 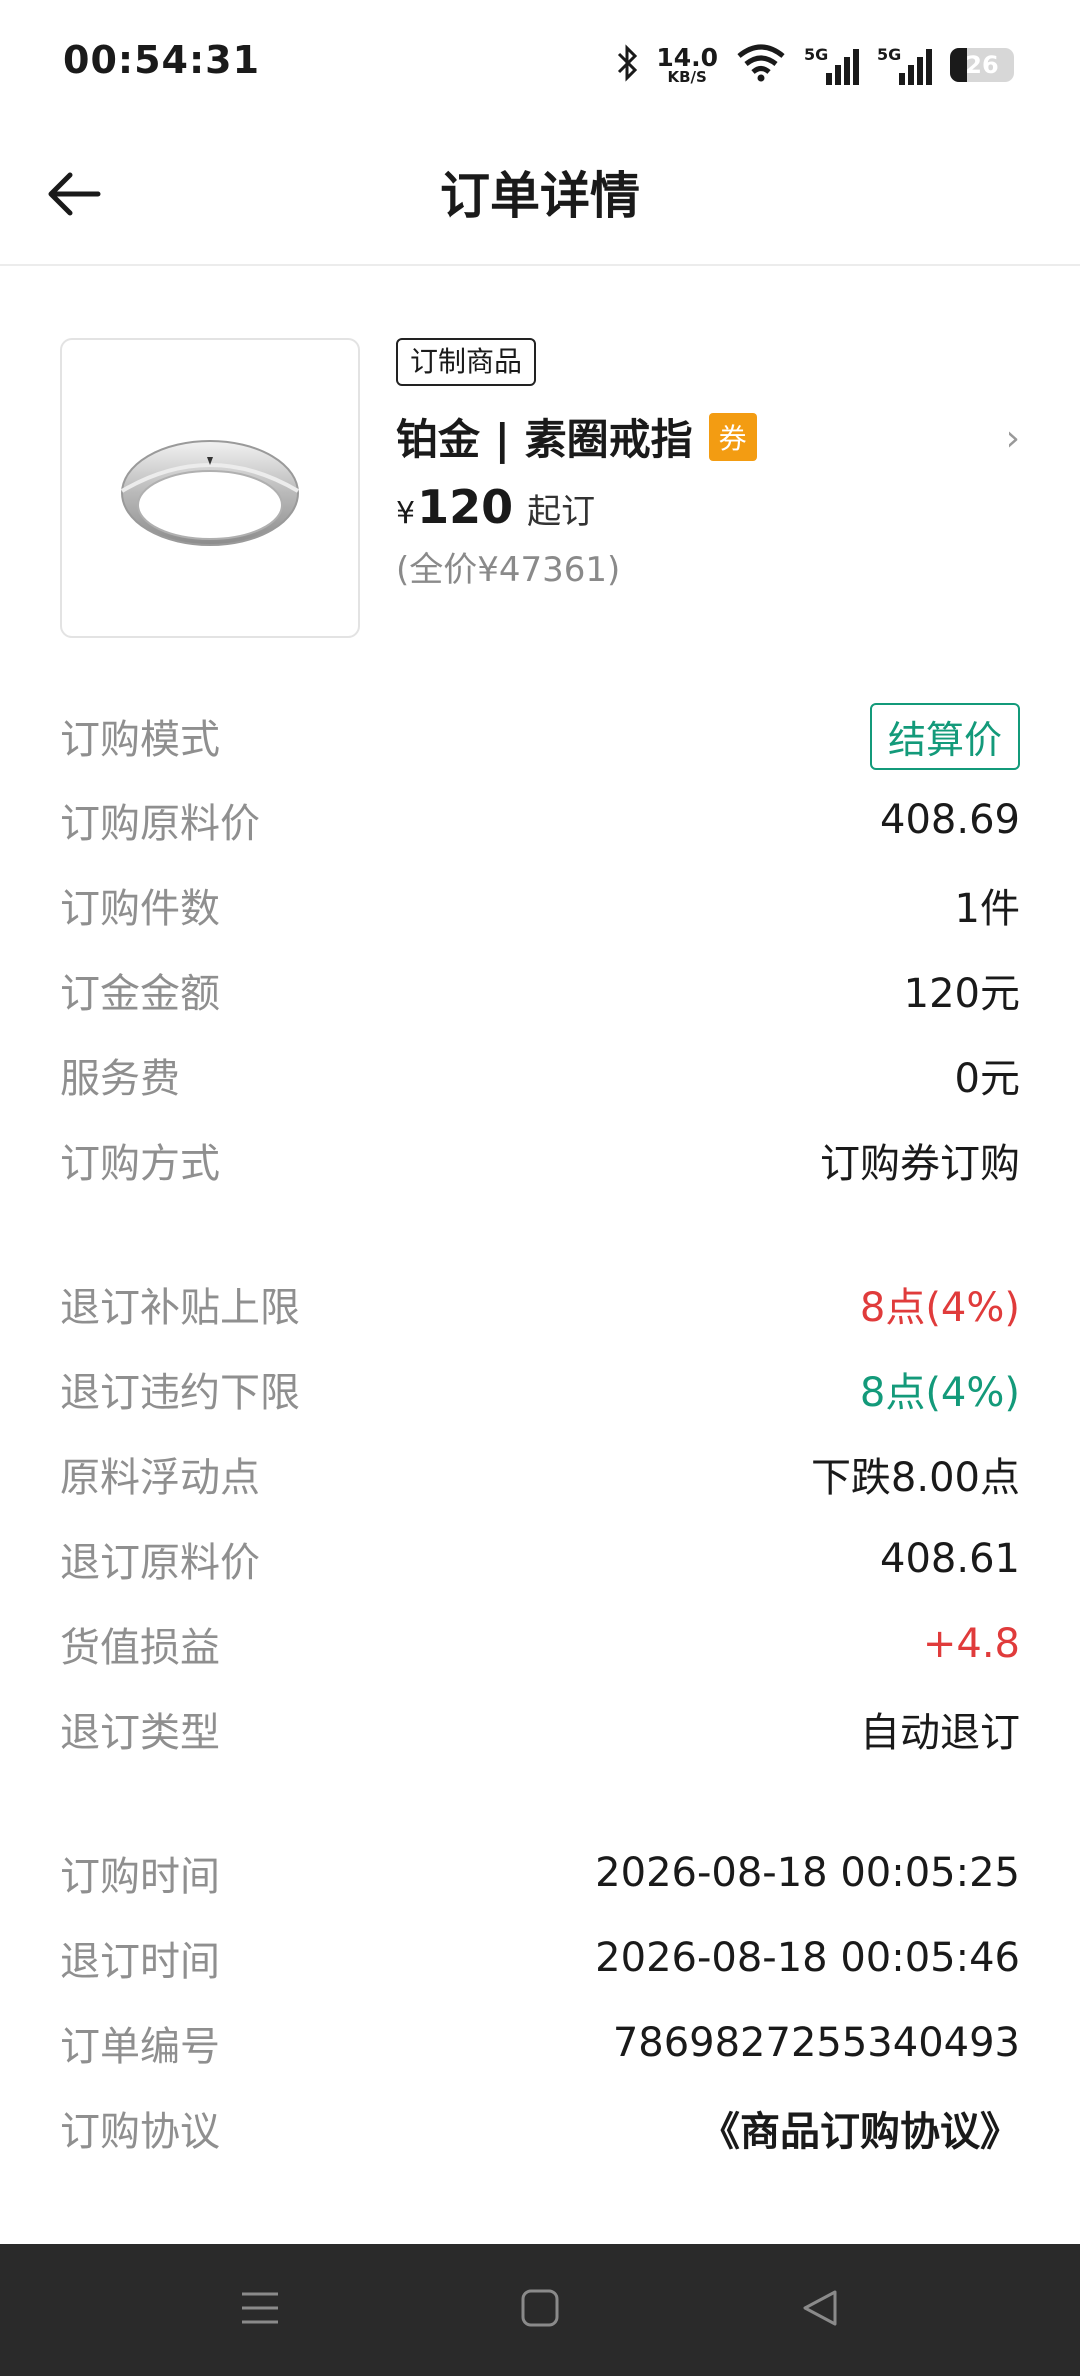 I want to click on ring-icon, so click(x=210, y=493).